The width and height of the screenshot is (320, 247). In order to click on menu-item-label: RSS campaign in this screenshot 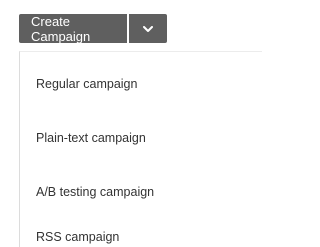, I will do `click(78, 237)`.